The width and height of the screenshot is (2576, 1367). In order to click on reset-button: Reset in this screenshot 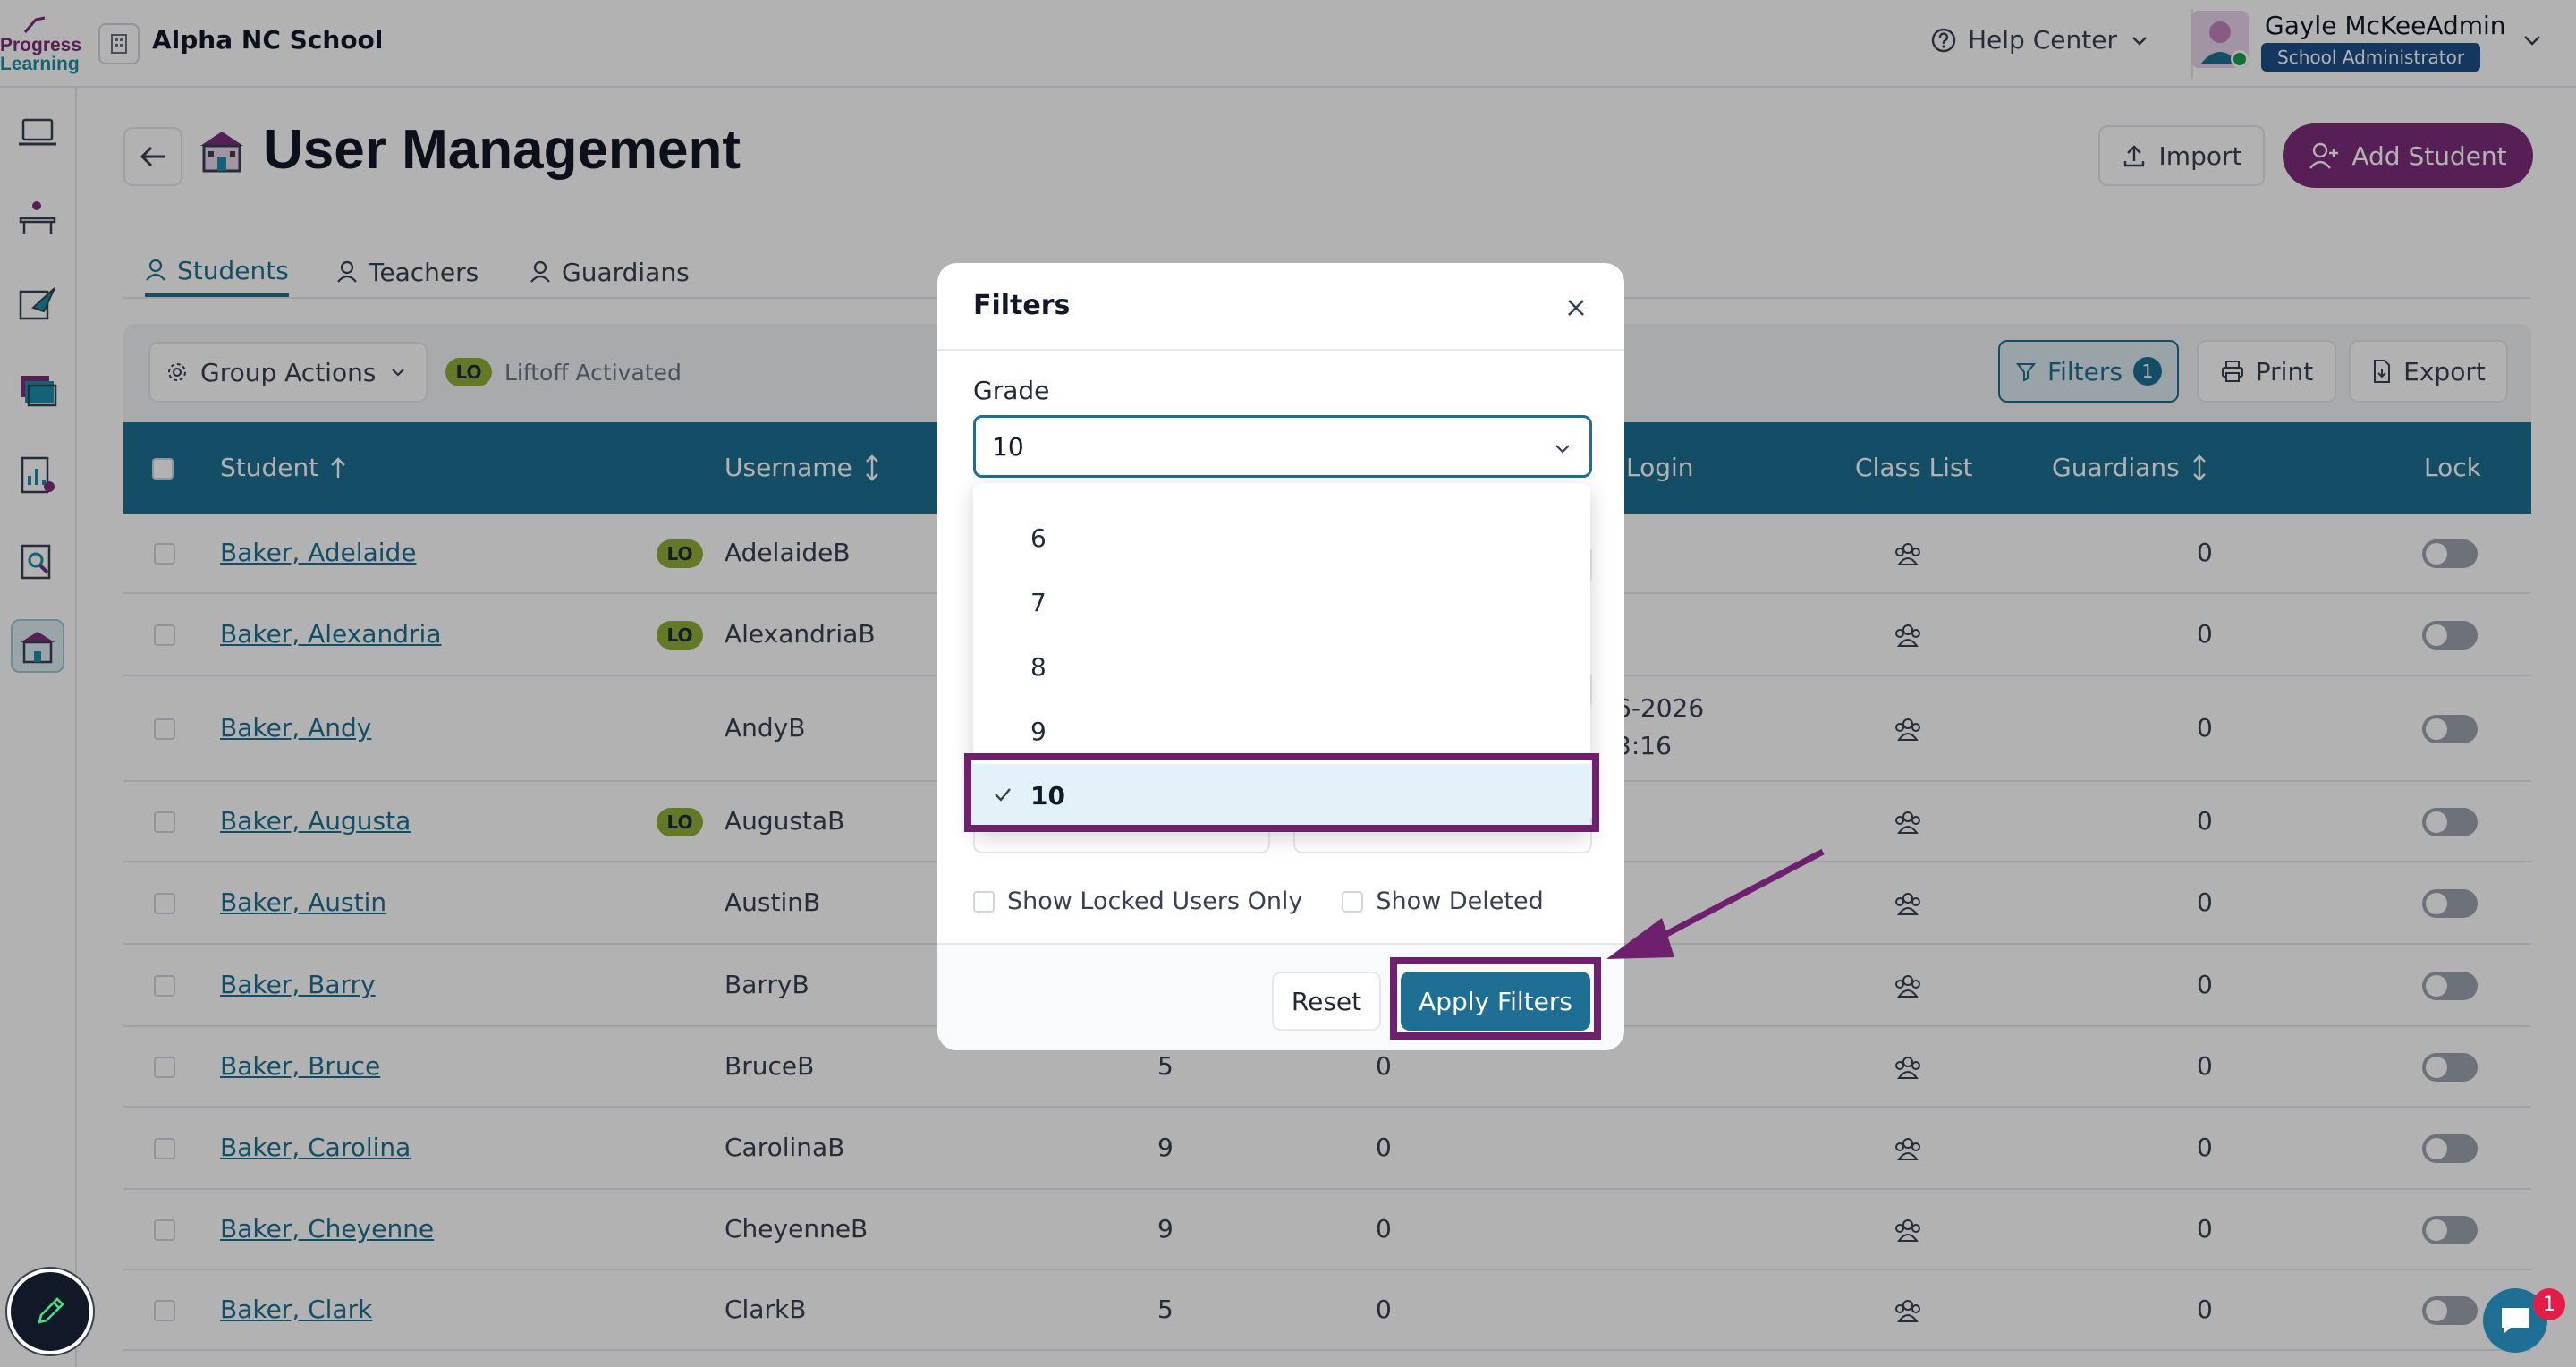, I will do `click(1326, 1002)`.